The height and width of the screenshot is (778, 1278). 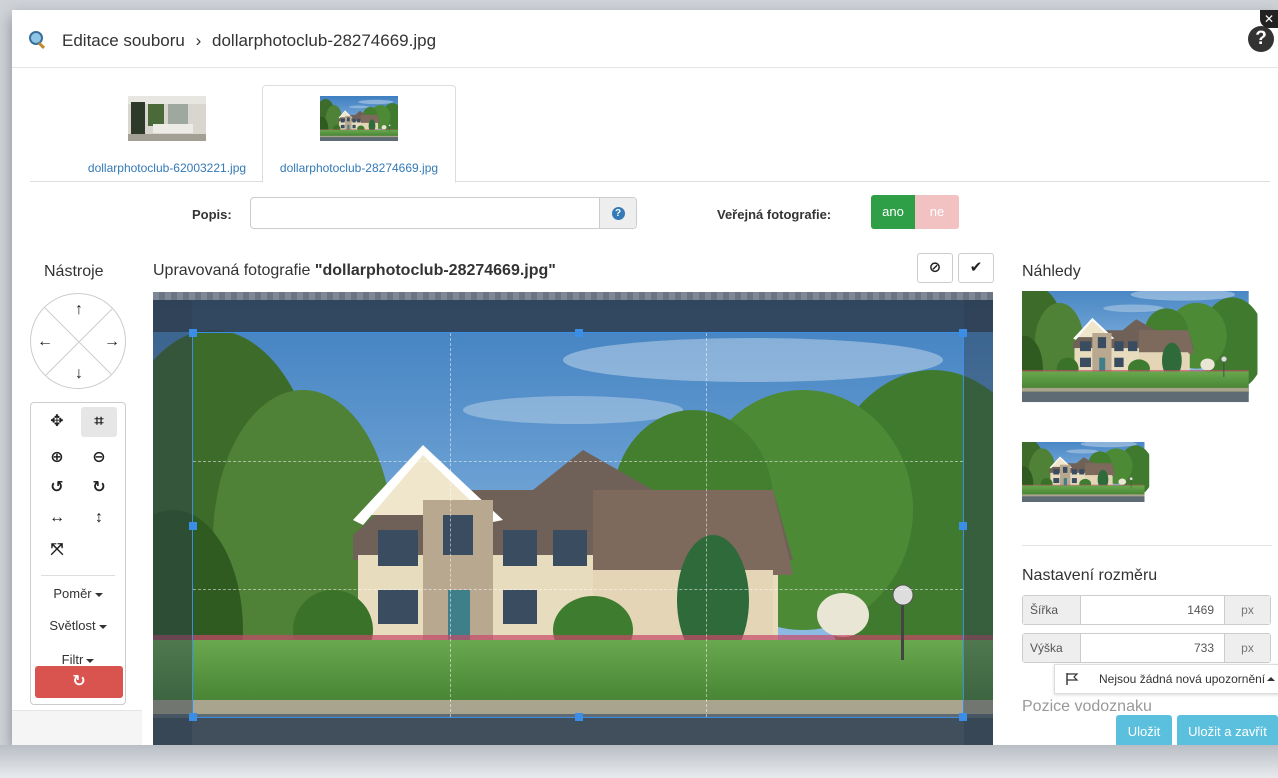 I want to click on notification-text: Nejsou žádná nová upozornění, so click(x=1182, y=679).